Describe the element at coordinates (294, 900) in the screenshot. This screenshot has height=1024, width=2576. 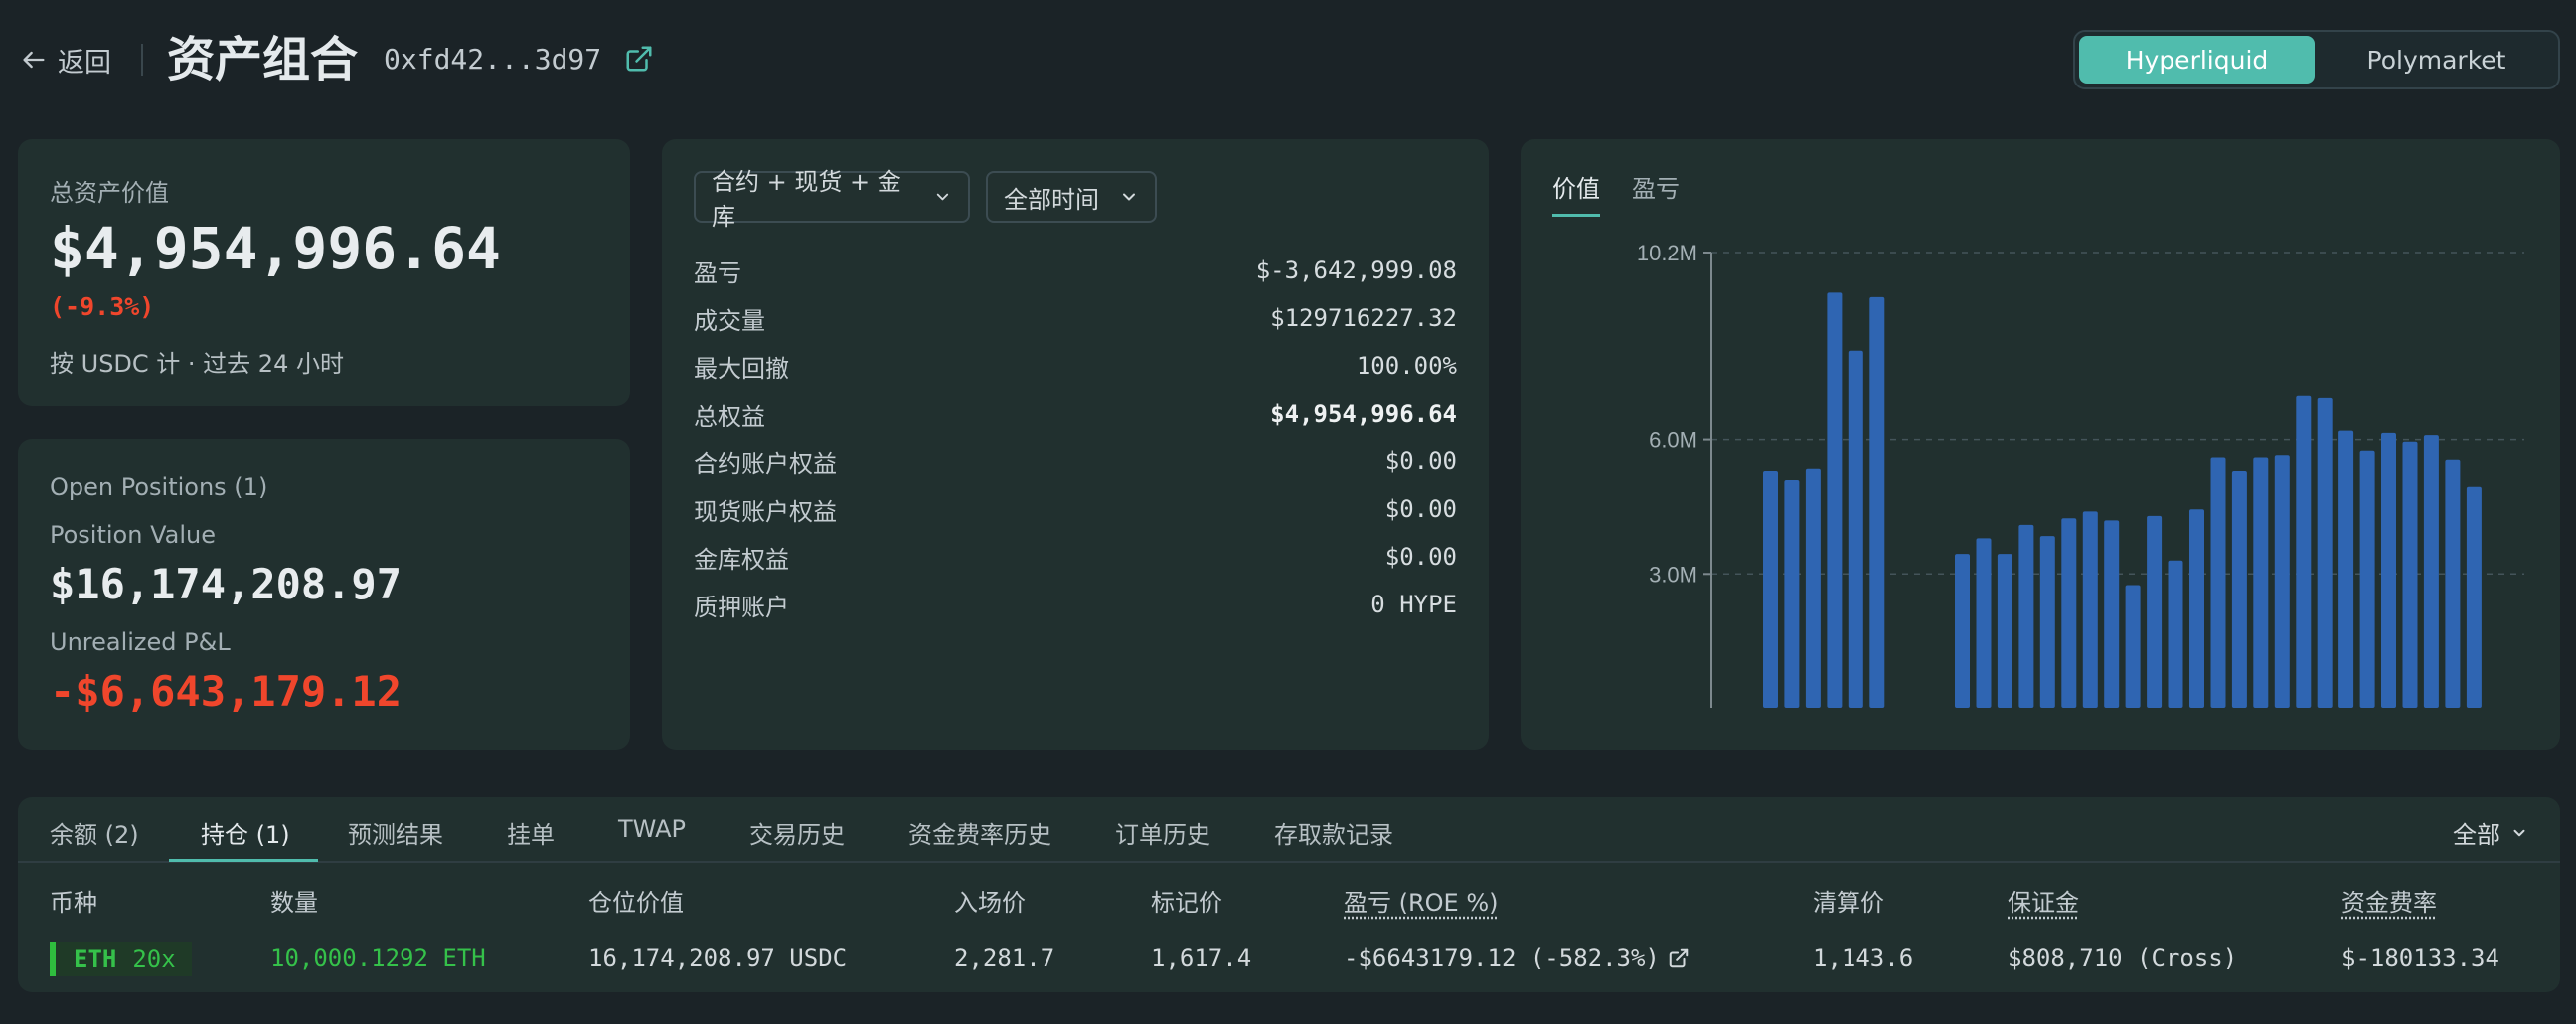
I see `column-header: 数量` at that location.